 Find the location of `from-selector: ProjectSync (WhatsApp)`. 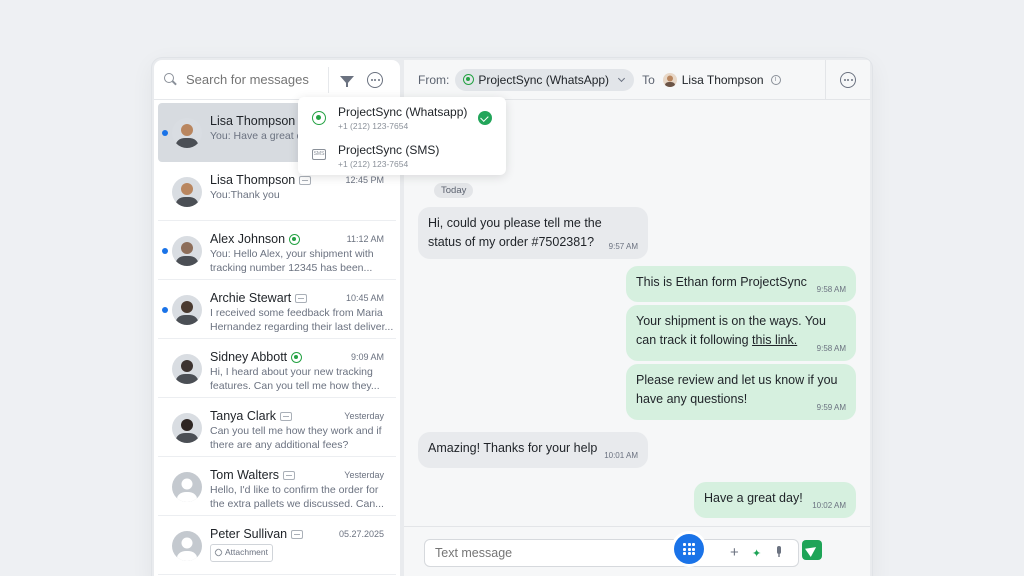

from-selector: ProjectSync (WhatsApp) is located at coordinates (545, 79).